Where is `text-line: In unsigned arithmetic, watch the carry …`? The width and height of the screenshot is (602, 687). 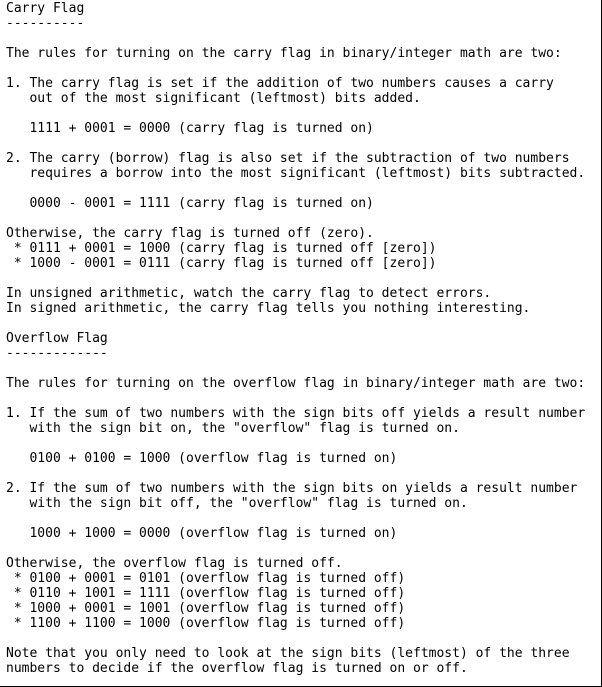
text-line: In unsigned arithmetic, watch the carry … is located at coordinates (249, 293).